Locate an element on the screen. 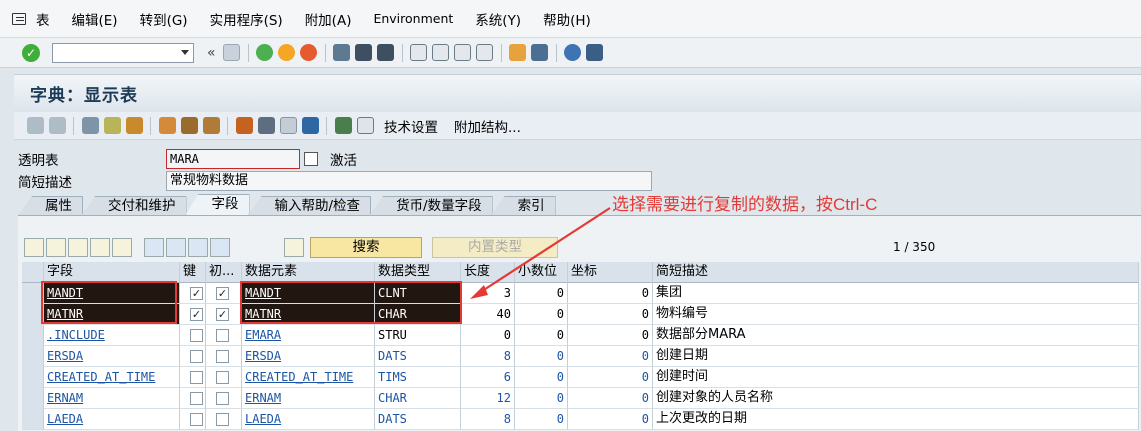 The height and width of the screenshot is (431, 1141). cell-data-element: LAEDA is located at coordinates (308, 419).